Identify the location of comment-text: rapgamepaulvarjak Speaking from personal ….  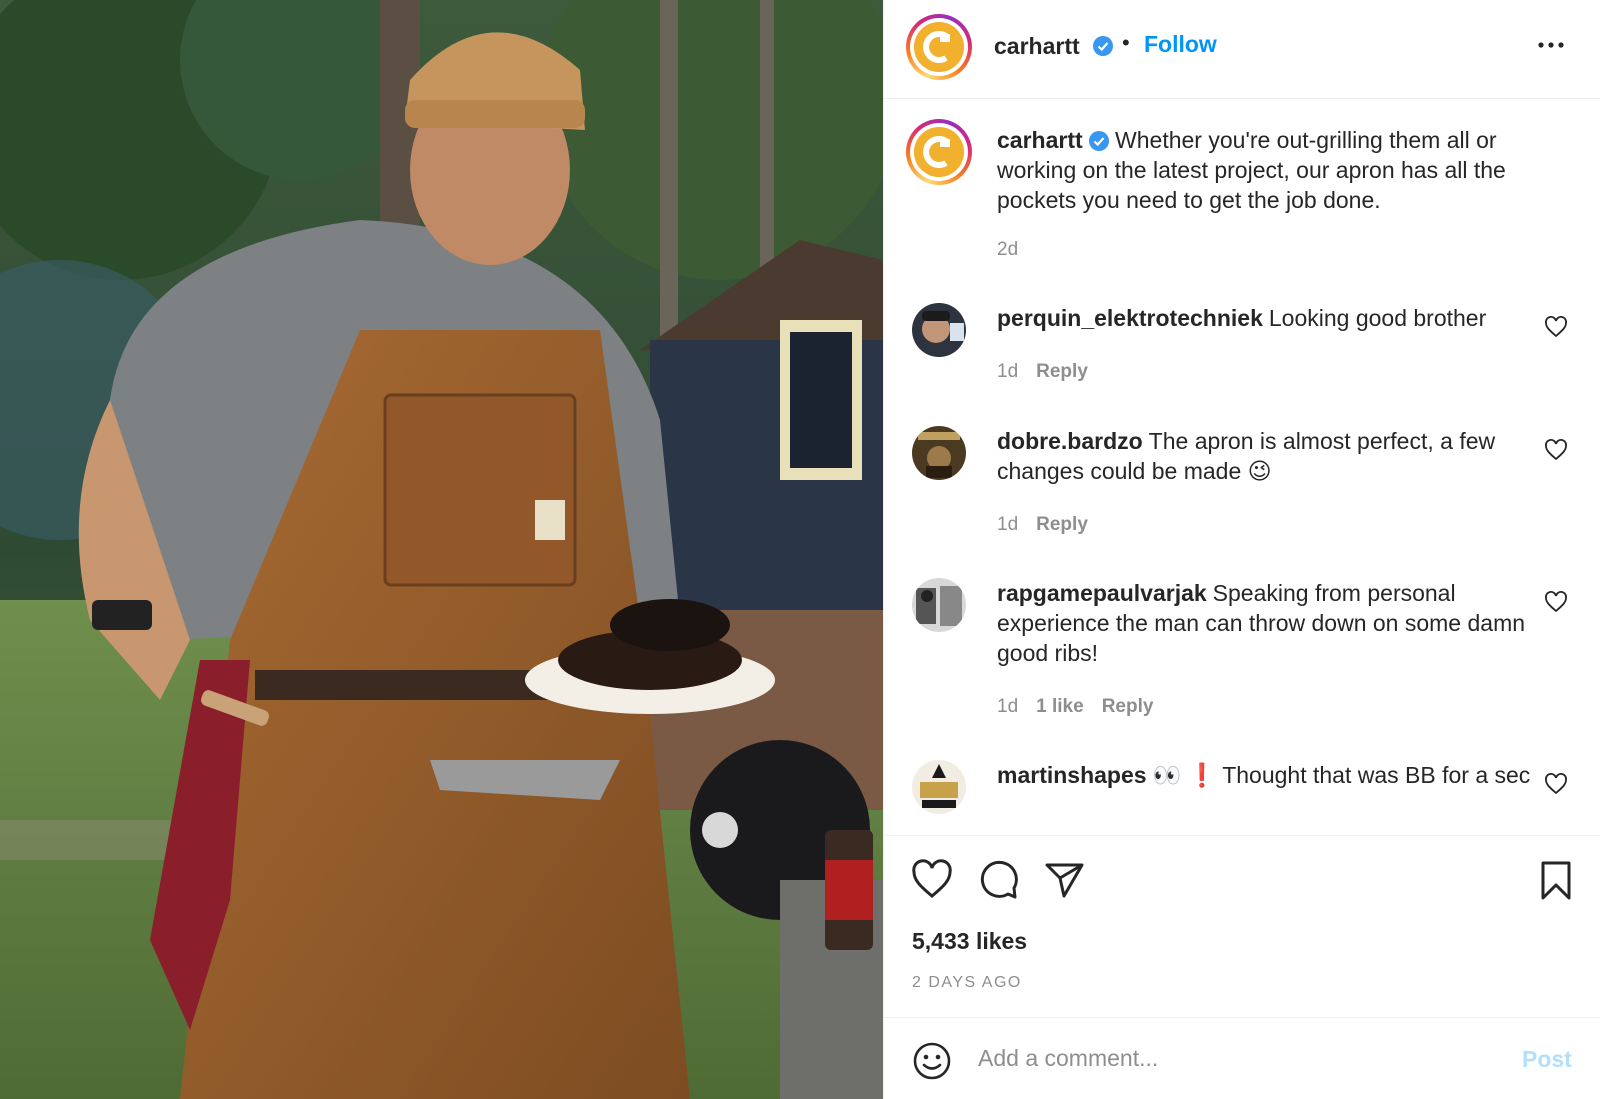
(1267, 623).